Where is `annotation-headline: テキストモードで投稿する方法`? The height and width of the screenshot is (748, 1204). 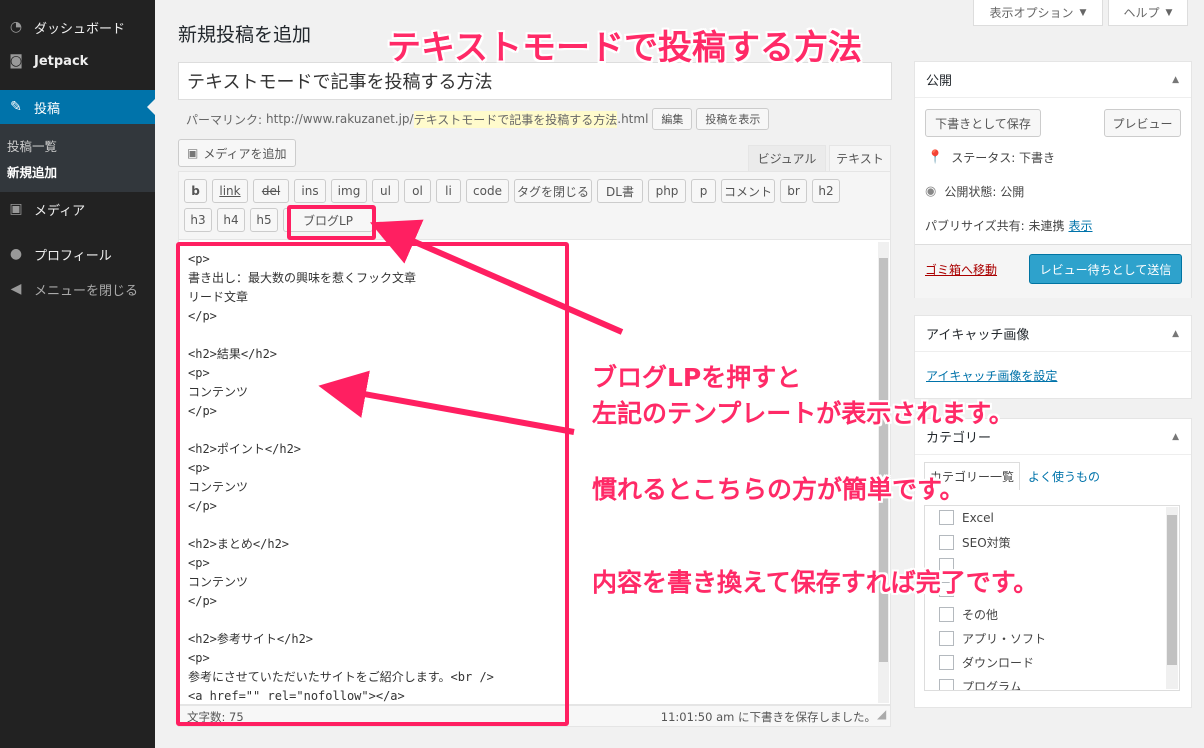 annotation-headline: テキストモードで投稿する方法 is located at coordinates (624, 48).